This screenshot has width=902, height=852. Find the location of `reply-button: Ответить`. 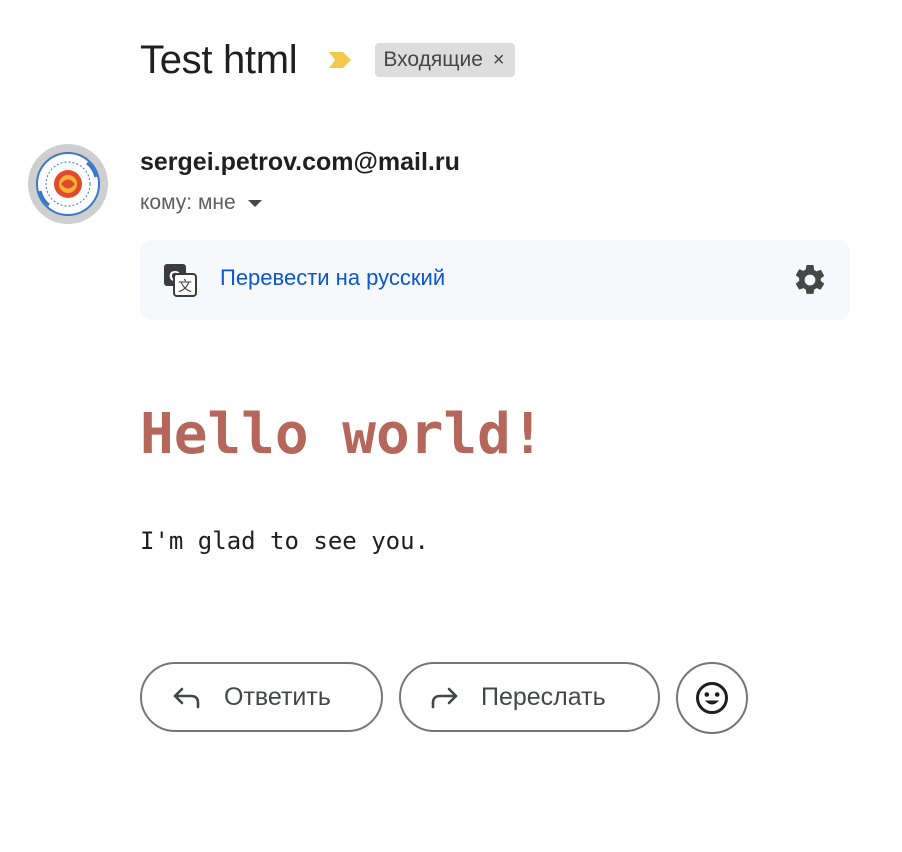

reply-button: Ответить is located at coordinates (261, 697).